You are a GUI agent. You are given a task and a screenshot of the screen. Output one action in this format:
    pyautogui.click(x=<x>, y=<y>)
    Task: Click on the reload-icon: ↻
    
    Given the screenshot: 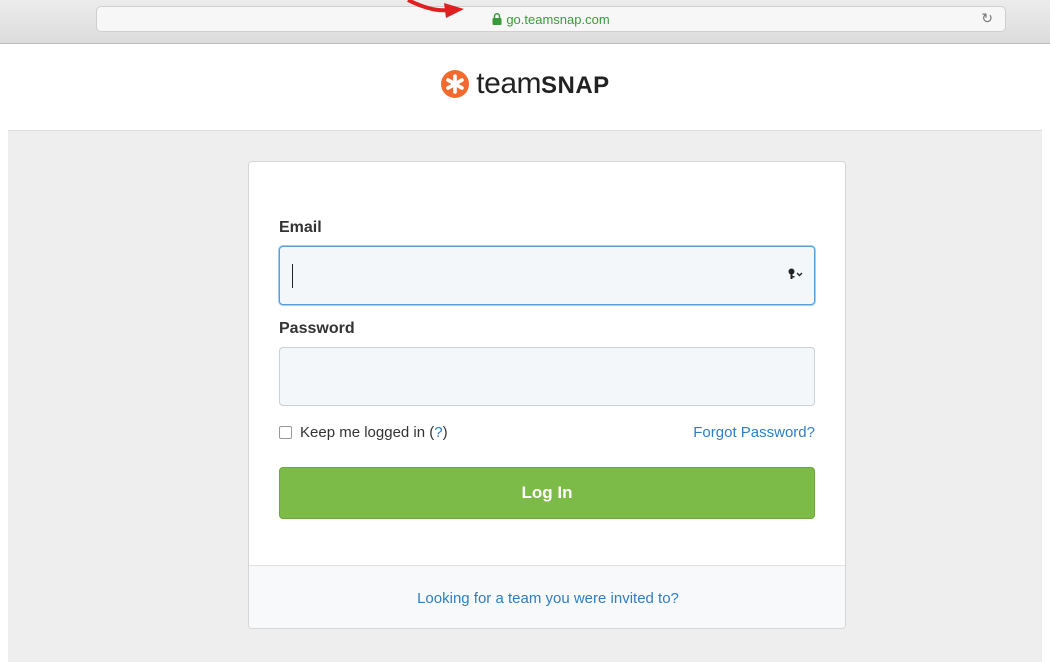 What is the action you would take?
    pyautogui.click(x=987, y=18)
    